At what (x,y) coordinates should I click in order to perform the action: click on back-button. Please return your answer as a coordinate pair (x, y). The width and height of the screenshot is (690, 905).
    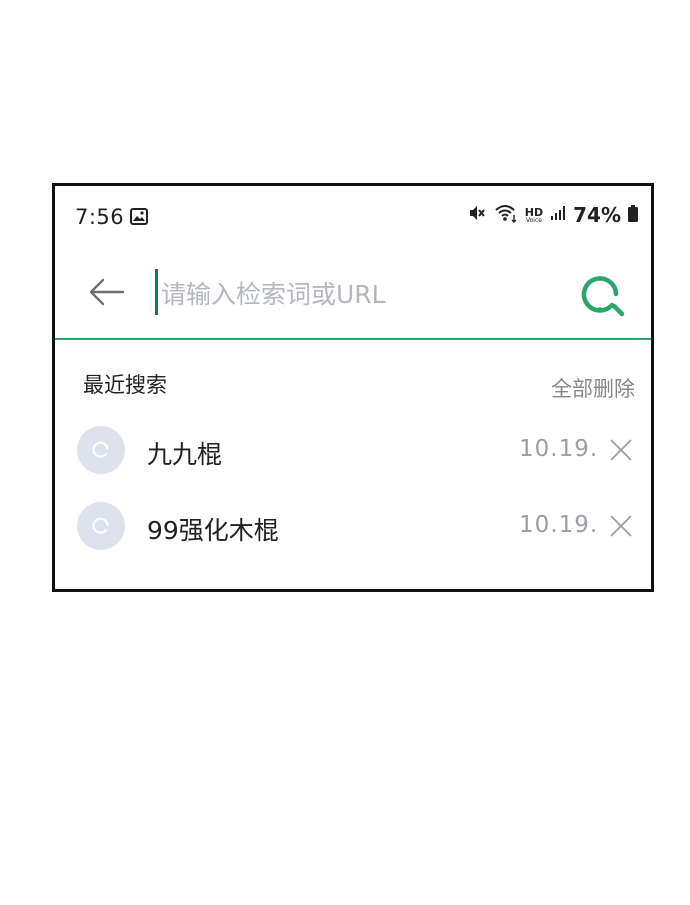
    Looking at the image, I should click on (107, 292).